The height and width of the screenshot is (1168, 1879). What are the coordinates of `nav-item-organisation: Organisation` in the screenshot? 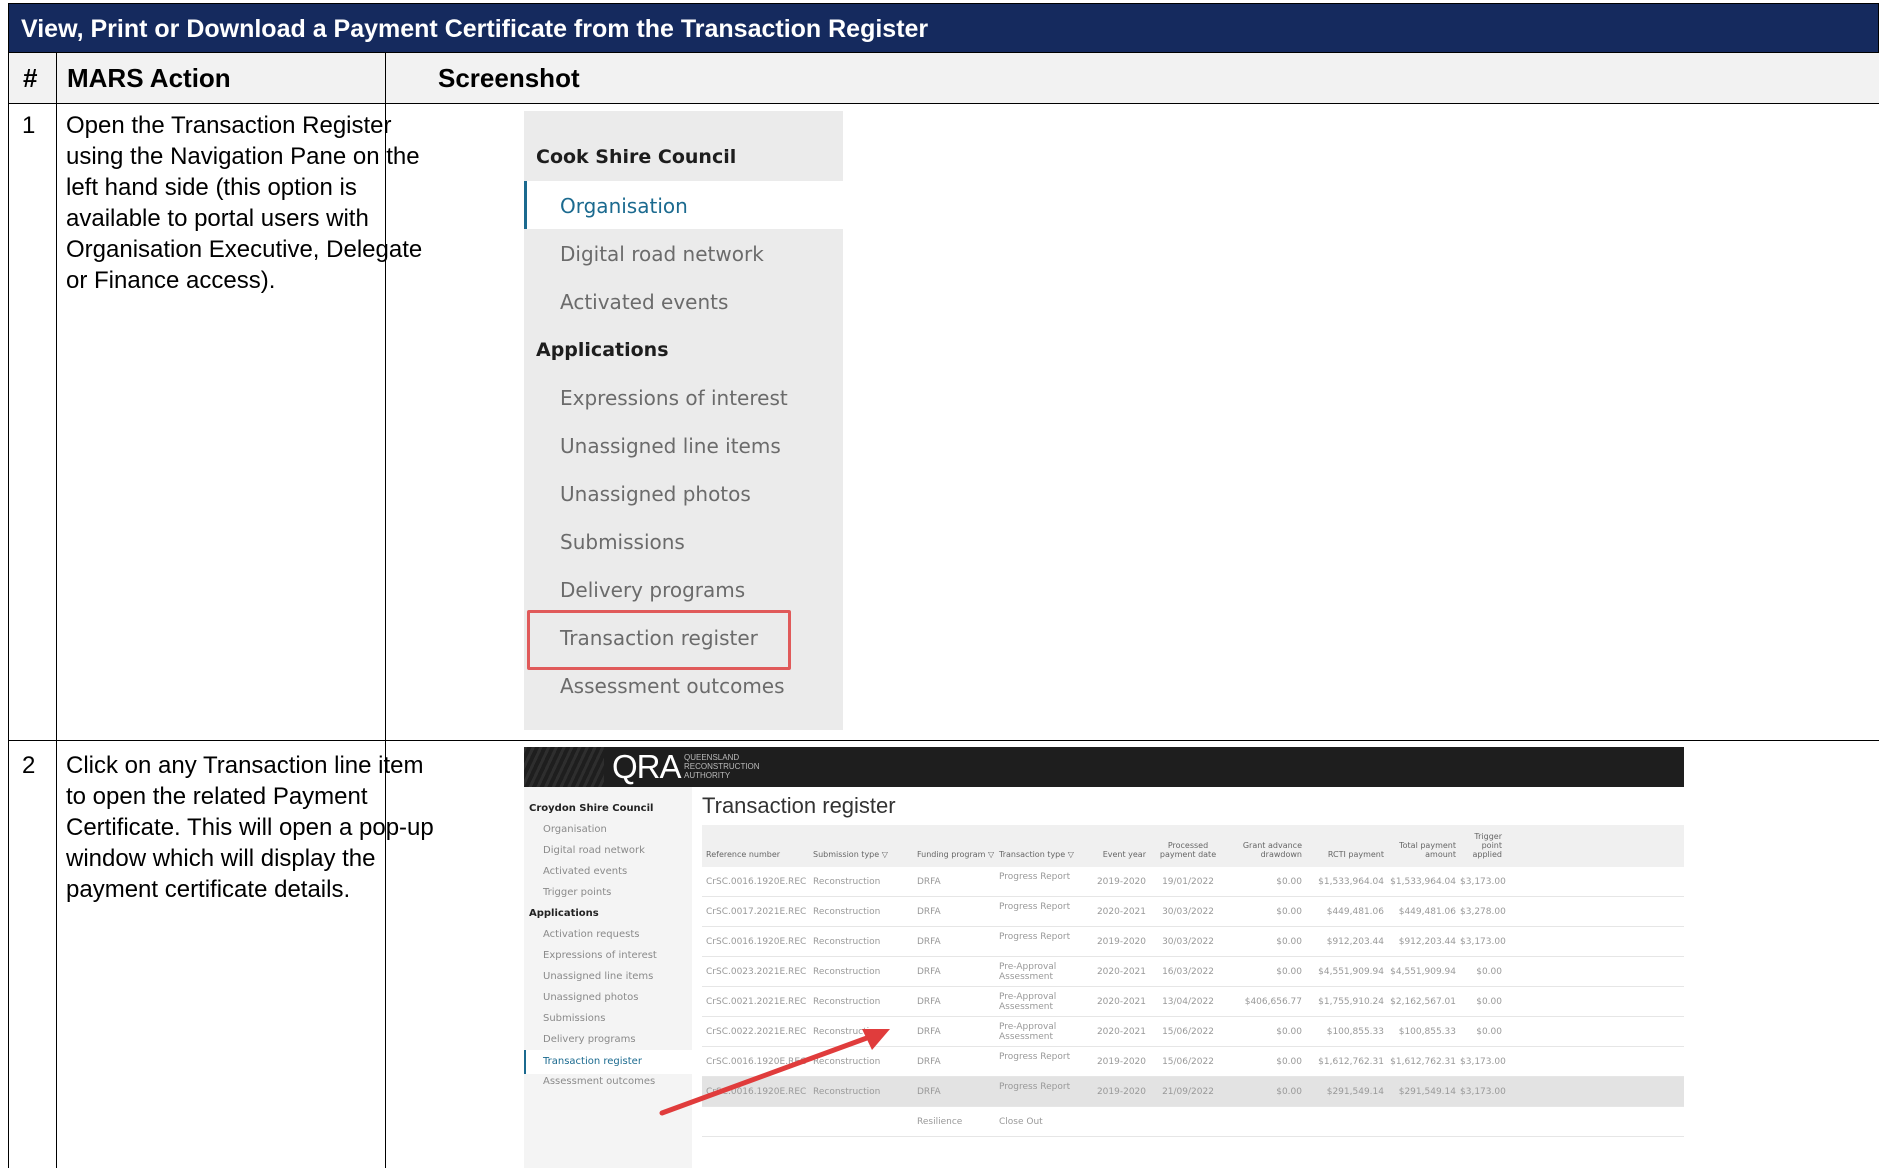 It's located at (683, 205).